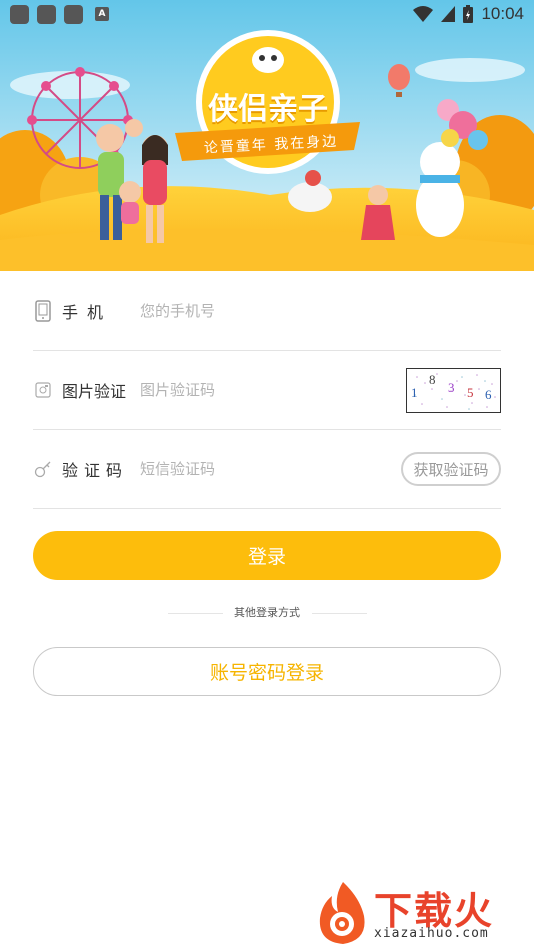  Describe the element at coordinates (255, 469) in the screenshot. I see `sms-code-input` at that location.